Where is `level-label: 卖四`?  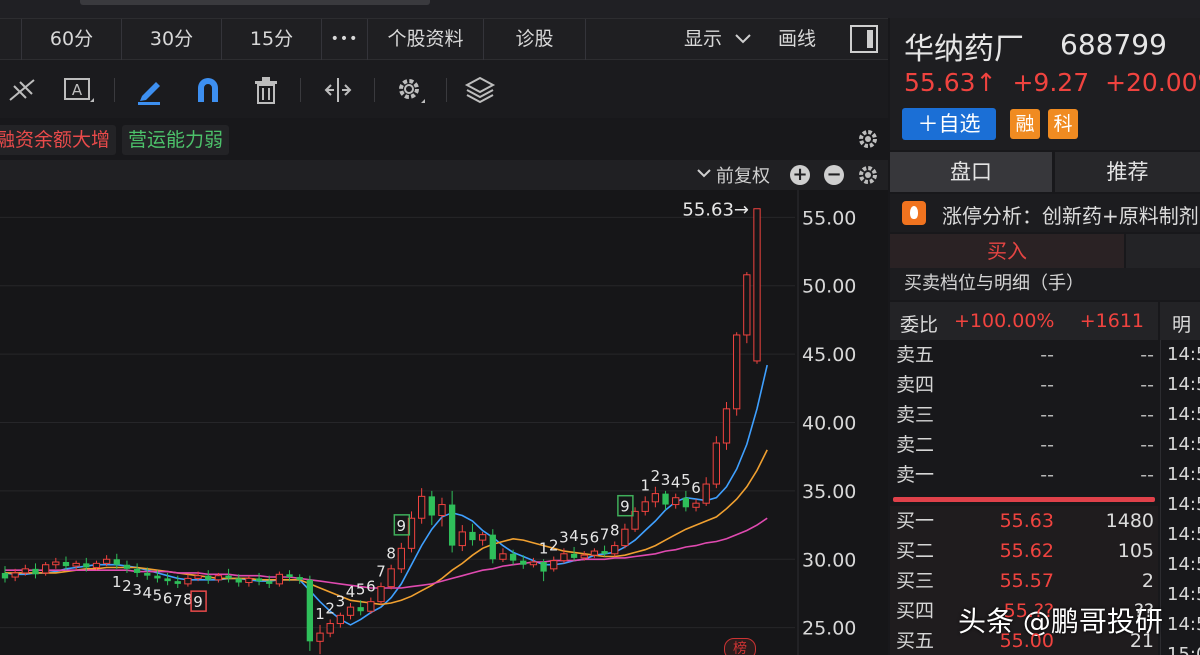 level-label: 卖四 is located at coordinates (915, 385).